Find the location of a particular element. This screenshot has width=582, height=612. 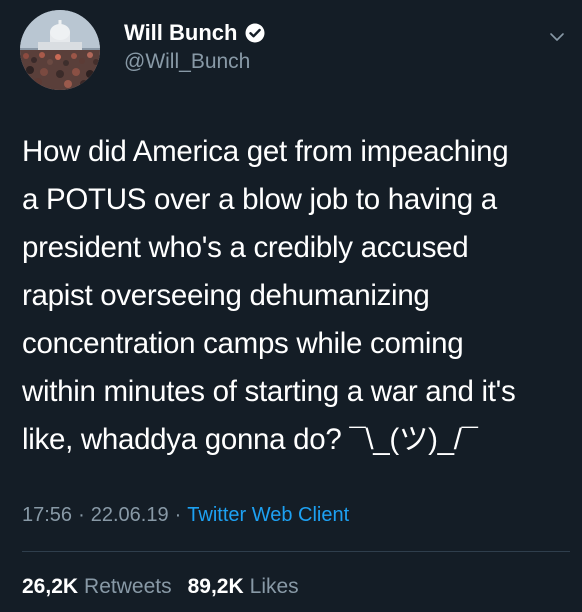

retweets-label: Retweets is located at coordinates (128, 586).